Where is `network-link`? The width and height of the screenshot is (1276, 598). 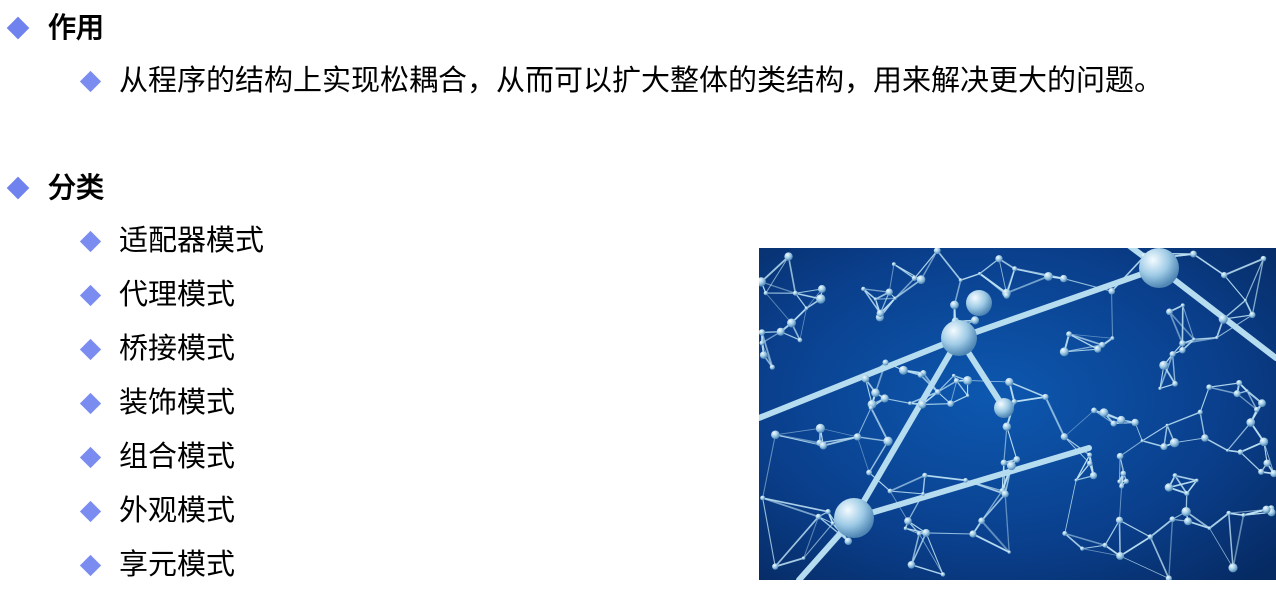
network-link is located at coordinates (1119, 469).